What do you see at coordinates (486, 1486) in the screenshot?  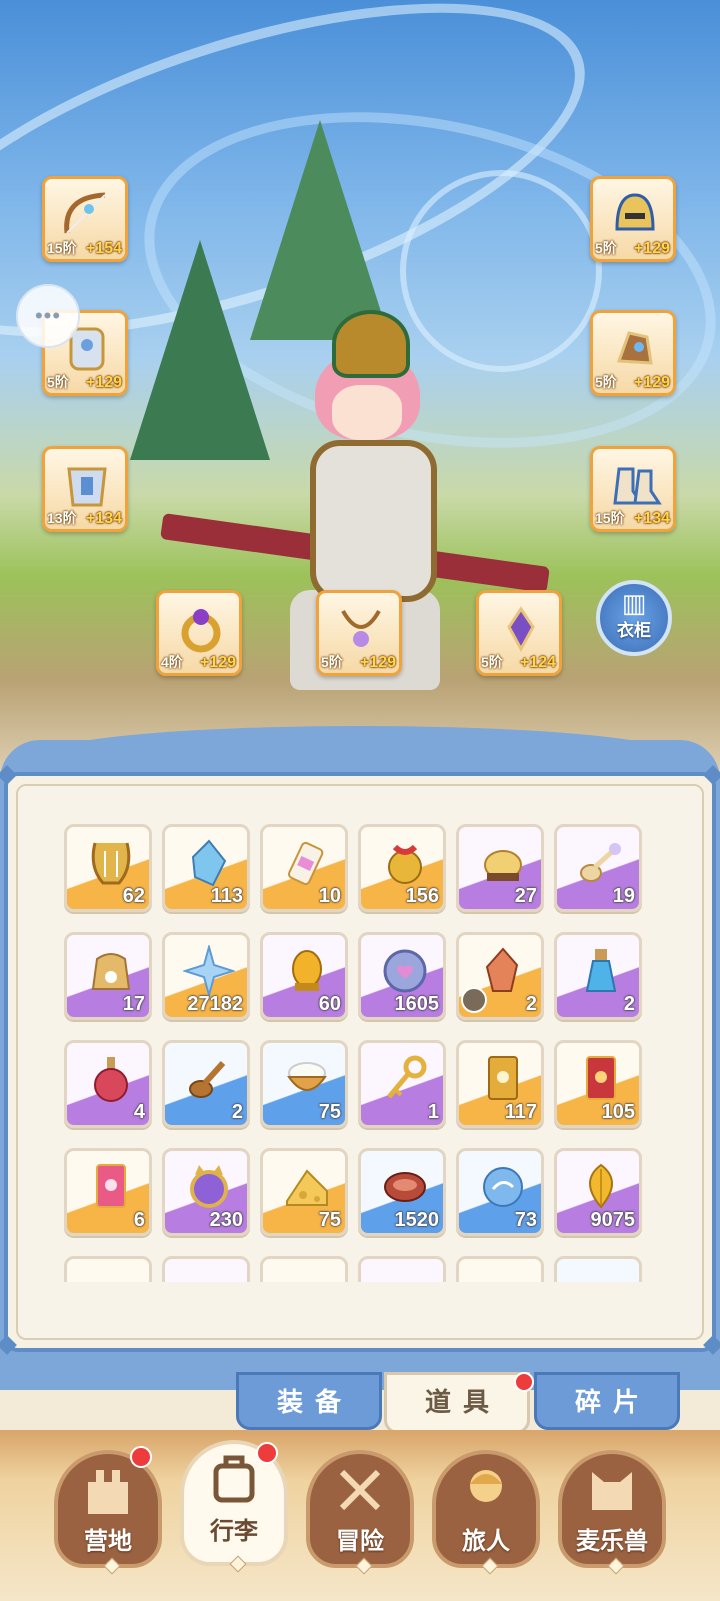 I see `traveler-icon` at bounding box center [486, 1486].